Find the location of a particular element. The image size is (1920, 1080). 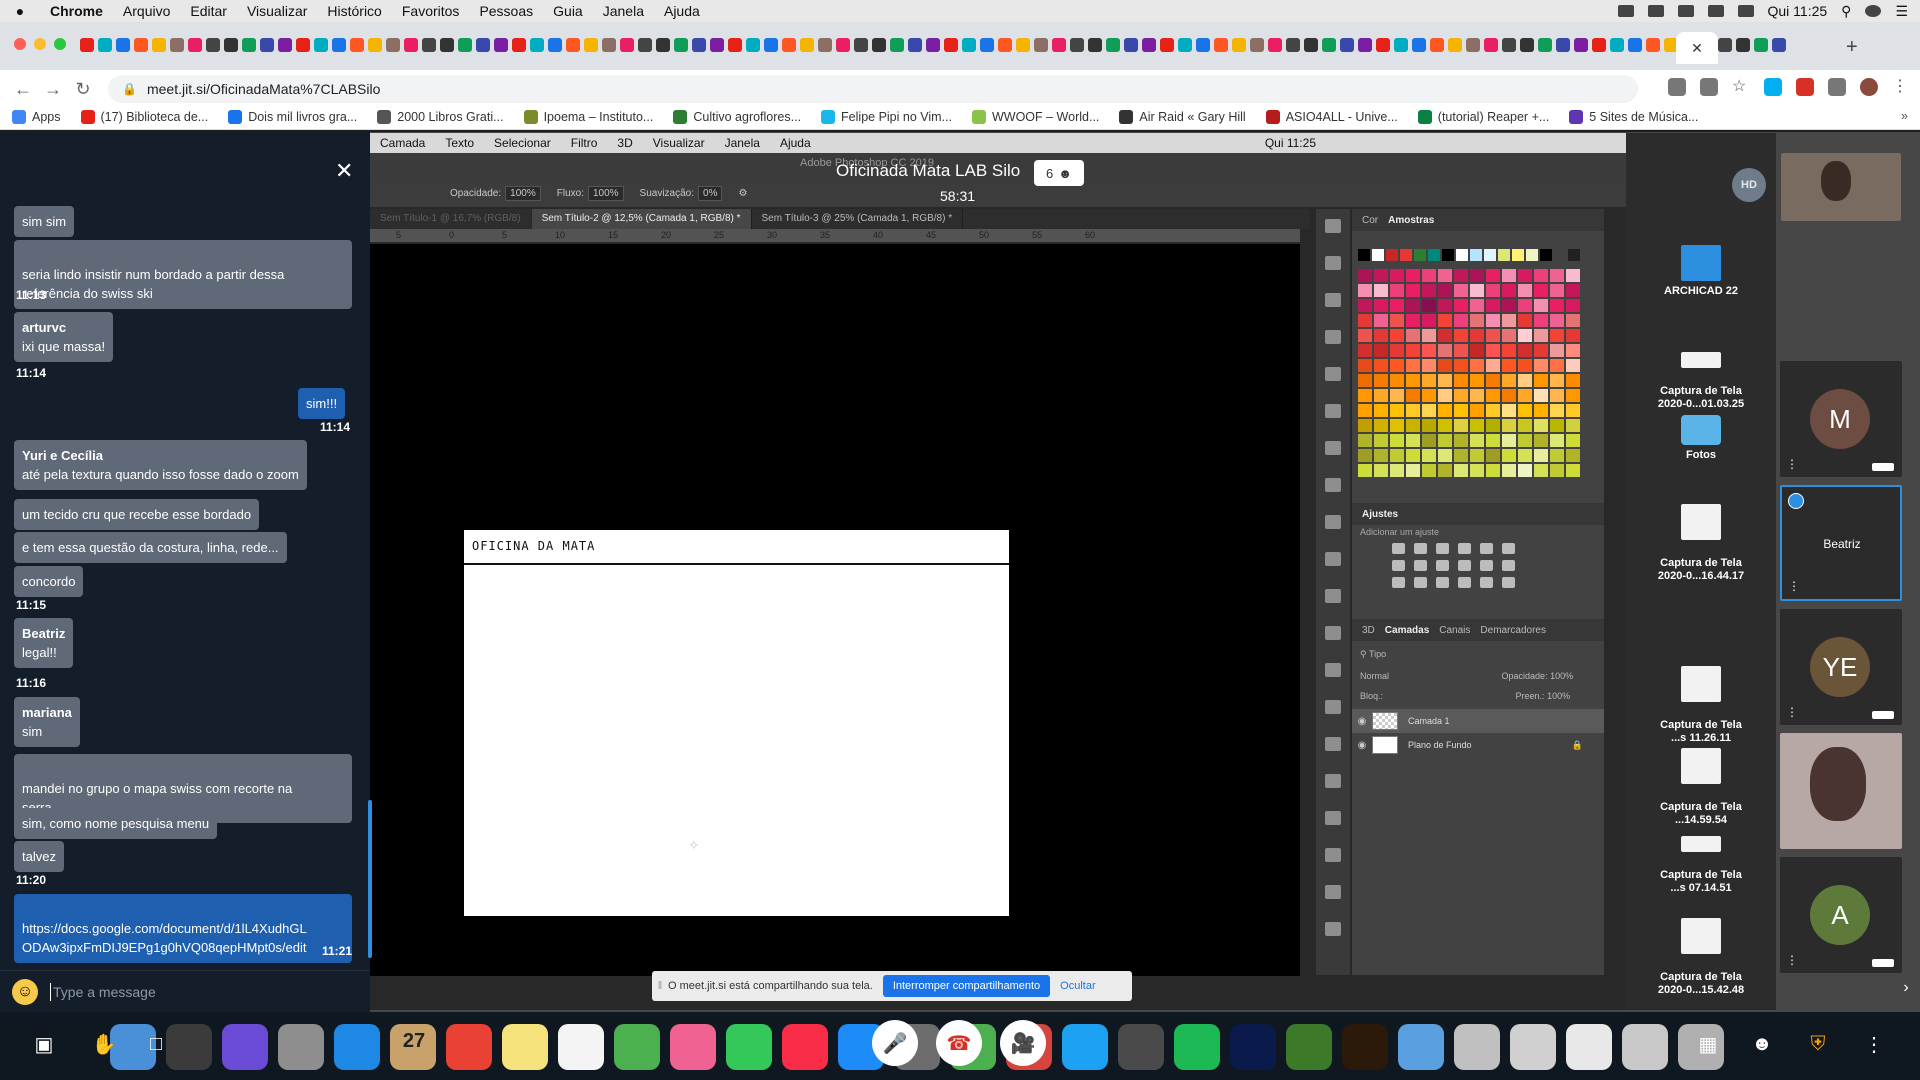

participant-video-tile is located at coordinates (1841, 791).